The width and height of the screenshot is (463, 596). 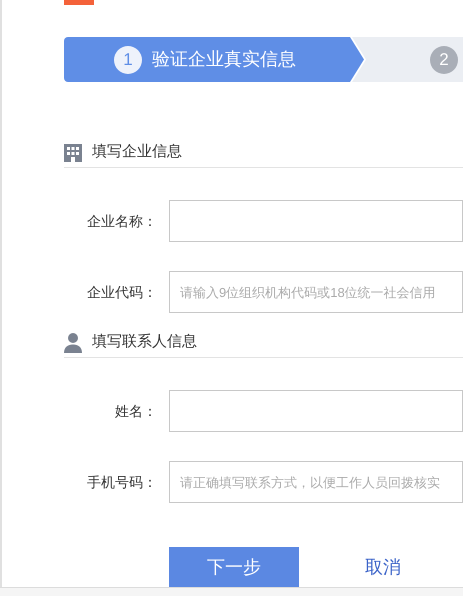 What do you see at coordinates (73, 342) in the screenshot?
I see `person-icon` at bounding box center [73, 342].